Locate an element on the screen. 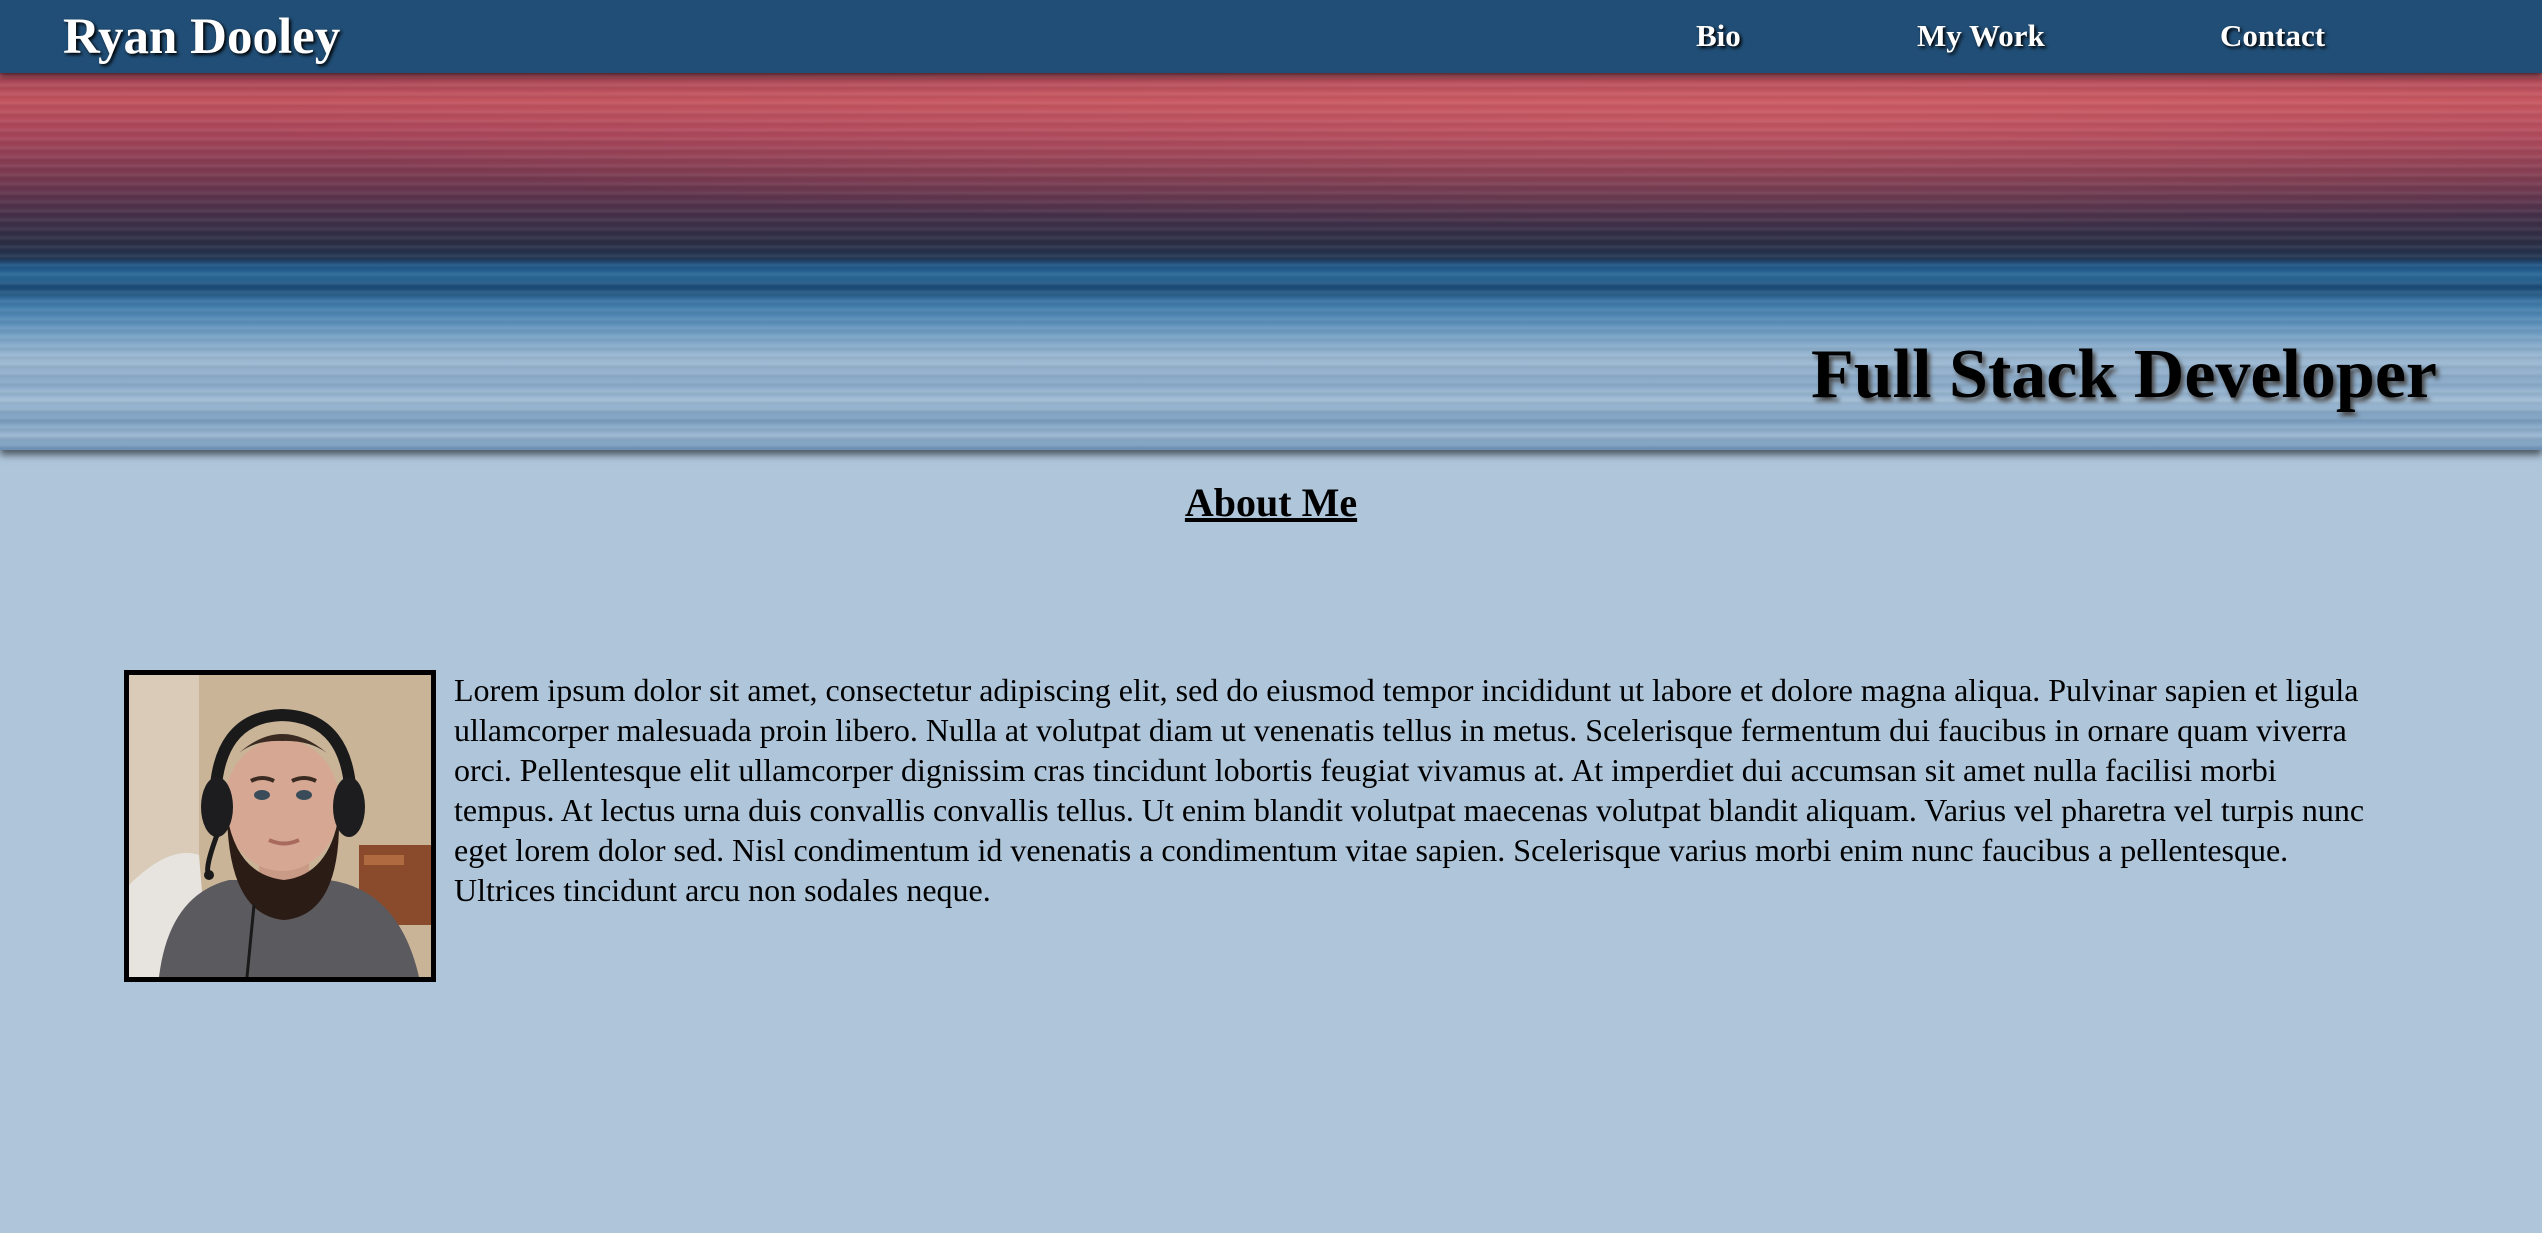  profile-photo-illustration is located at coordinates (280, 826).